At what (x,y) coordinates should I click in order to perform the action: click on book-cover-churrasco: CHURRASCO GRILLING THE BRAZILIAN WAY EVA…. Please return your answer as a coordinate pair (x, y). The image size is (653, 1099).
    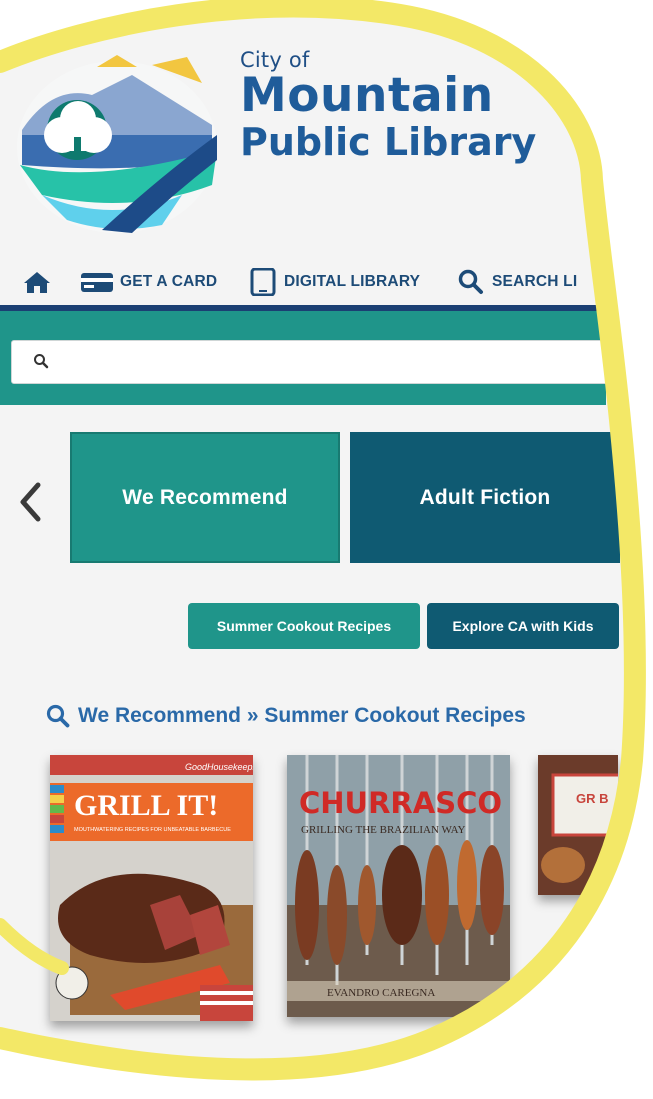
    Looking at the image, I should click on (398, 886).